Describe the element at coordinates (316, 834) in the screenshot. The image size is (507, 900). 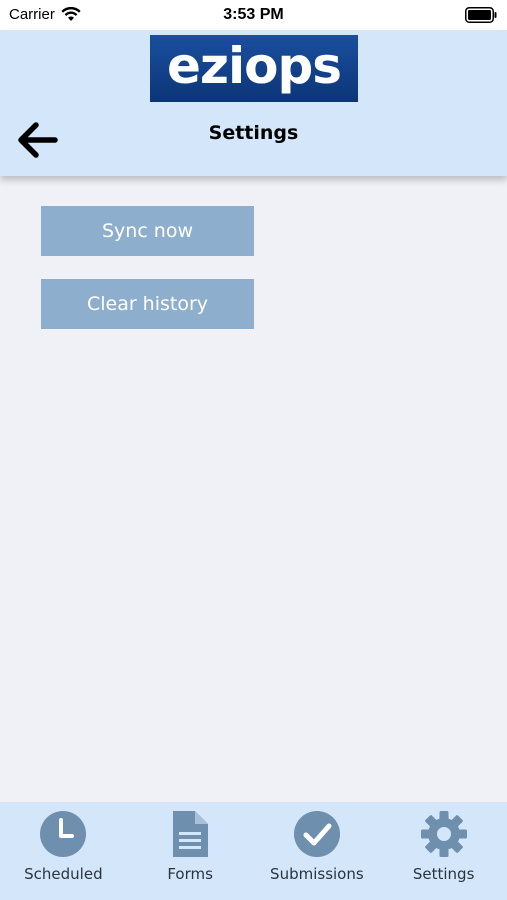
I see `checkmark-circle-icon` at that location.